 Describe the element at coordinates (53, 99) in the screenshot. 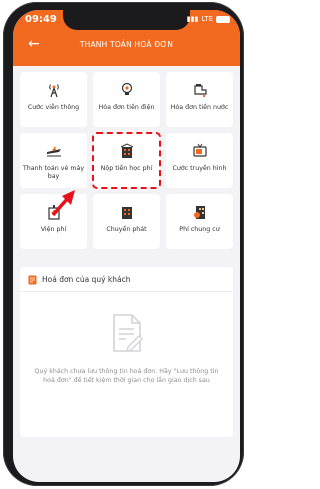

I see `service-tile-telecom: Cước viễn thông` at that location.